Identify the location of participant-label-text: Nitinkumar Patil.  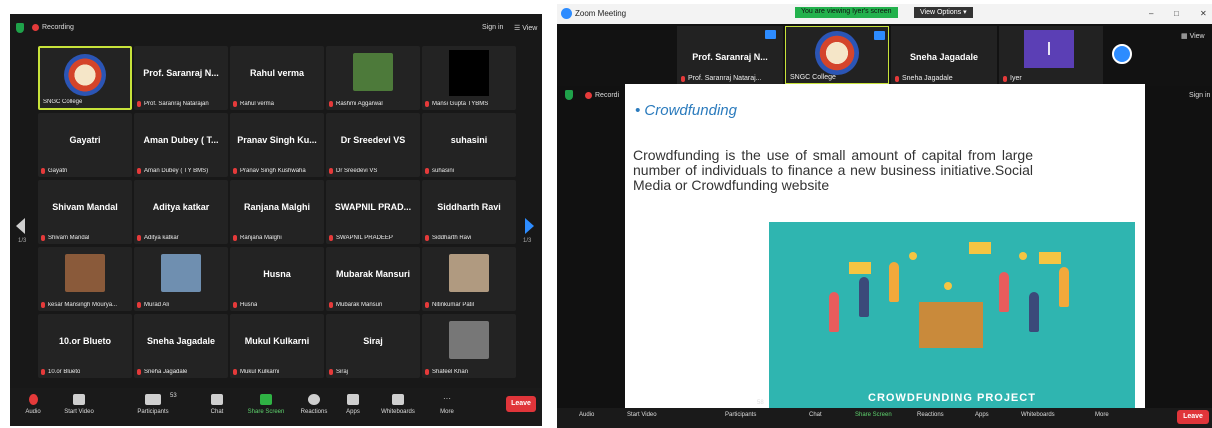
(453, 305).